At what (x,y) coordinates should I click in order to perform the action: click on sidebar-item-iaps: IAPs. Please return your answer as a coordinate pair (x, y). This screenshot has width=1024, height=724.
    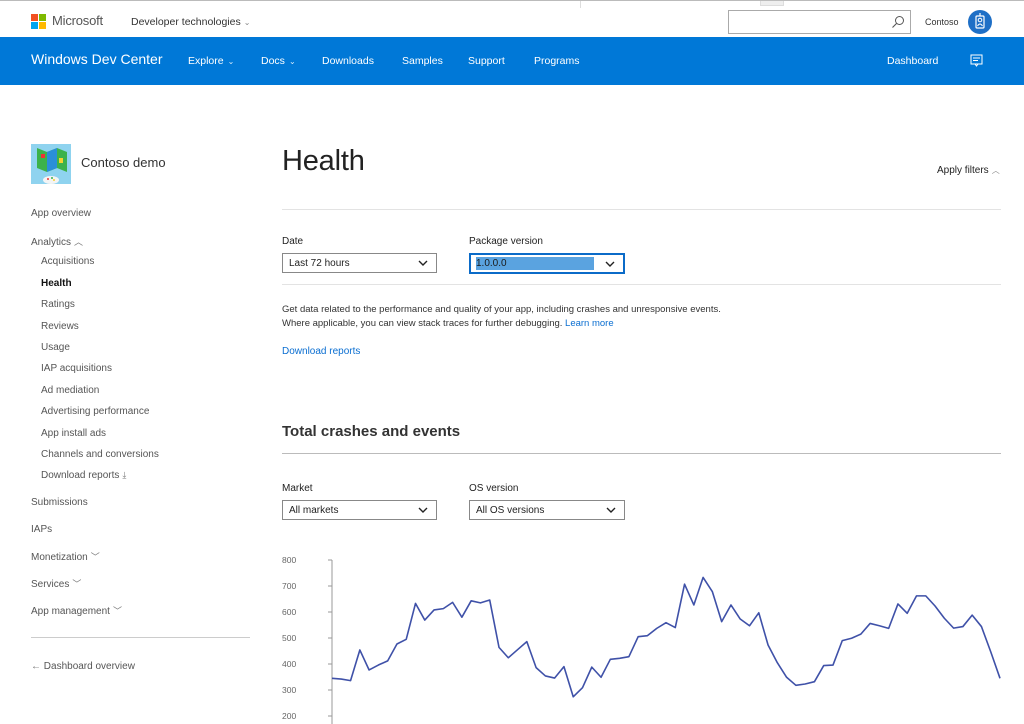
    Looking at the image, I should click on (41, 529).